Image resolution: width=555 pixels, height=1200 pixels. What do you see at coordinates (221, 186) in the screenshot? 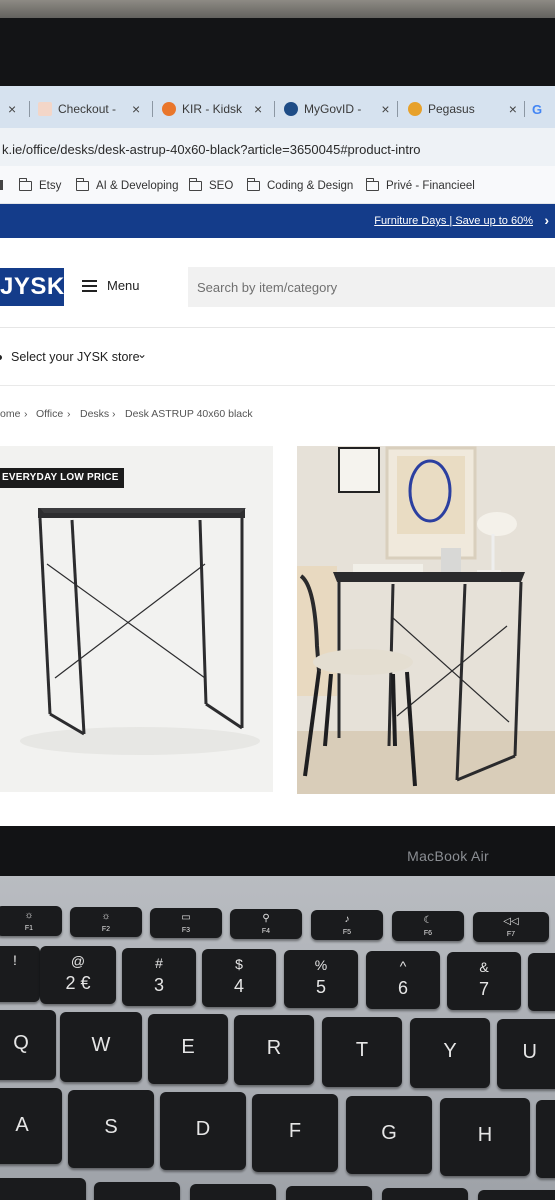
I see `bookmark-label: SEO` at bounding box center [221, 186].